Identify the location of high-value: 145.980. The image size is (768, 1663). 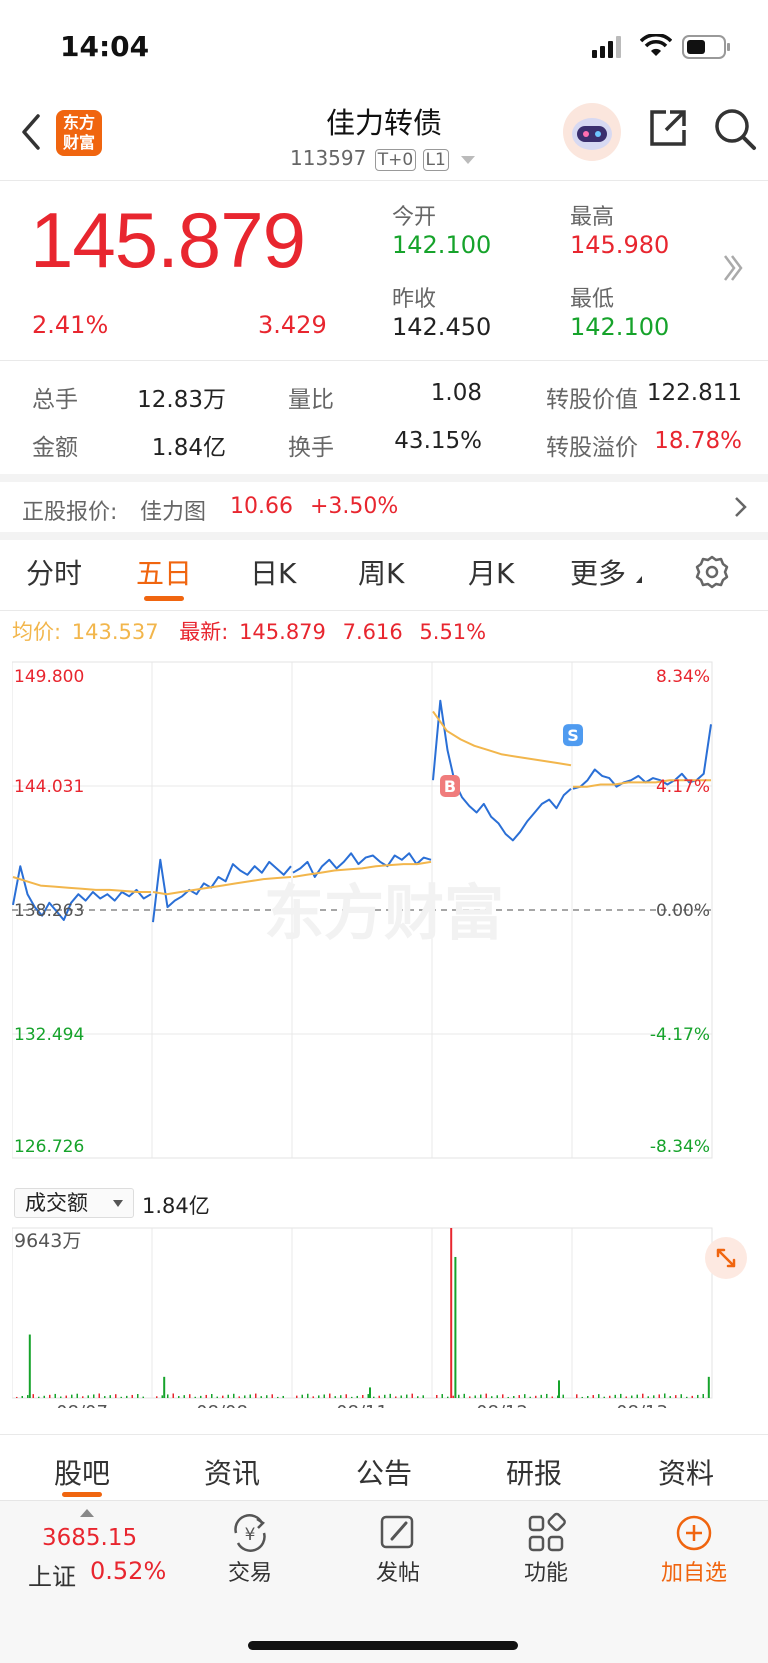
(620, 245).